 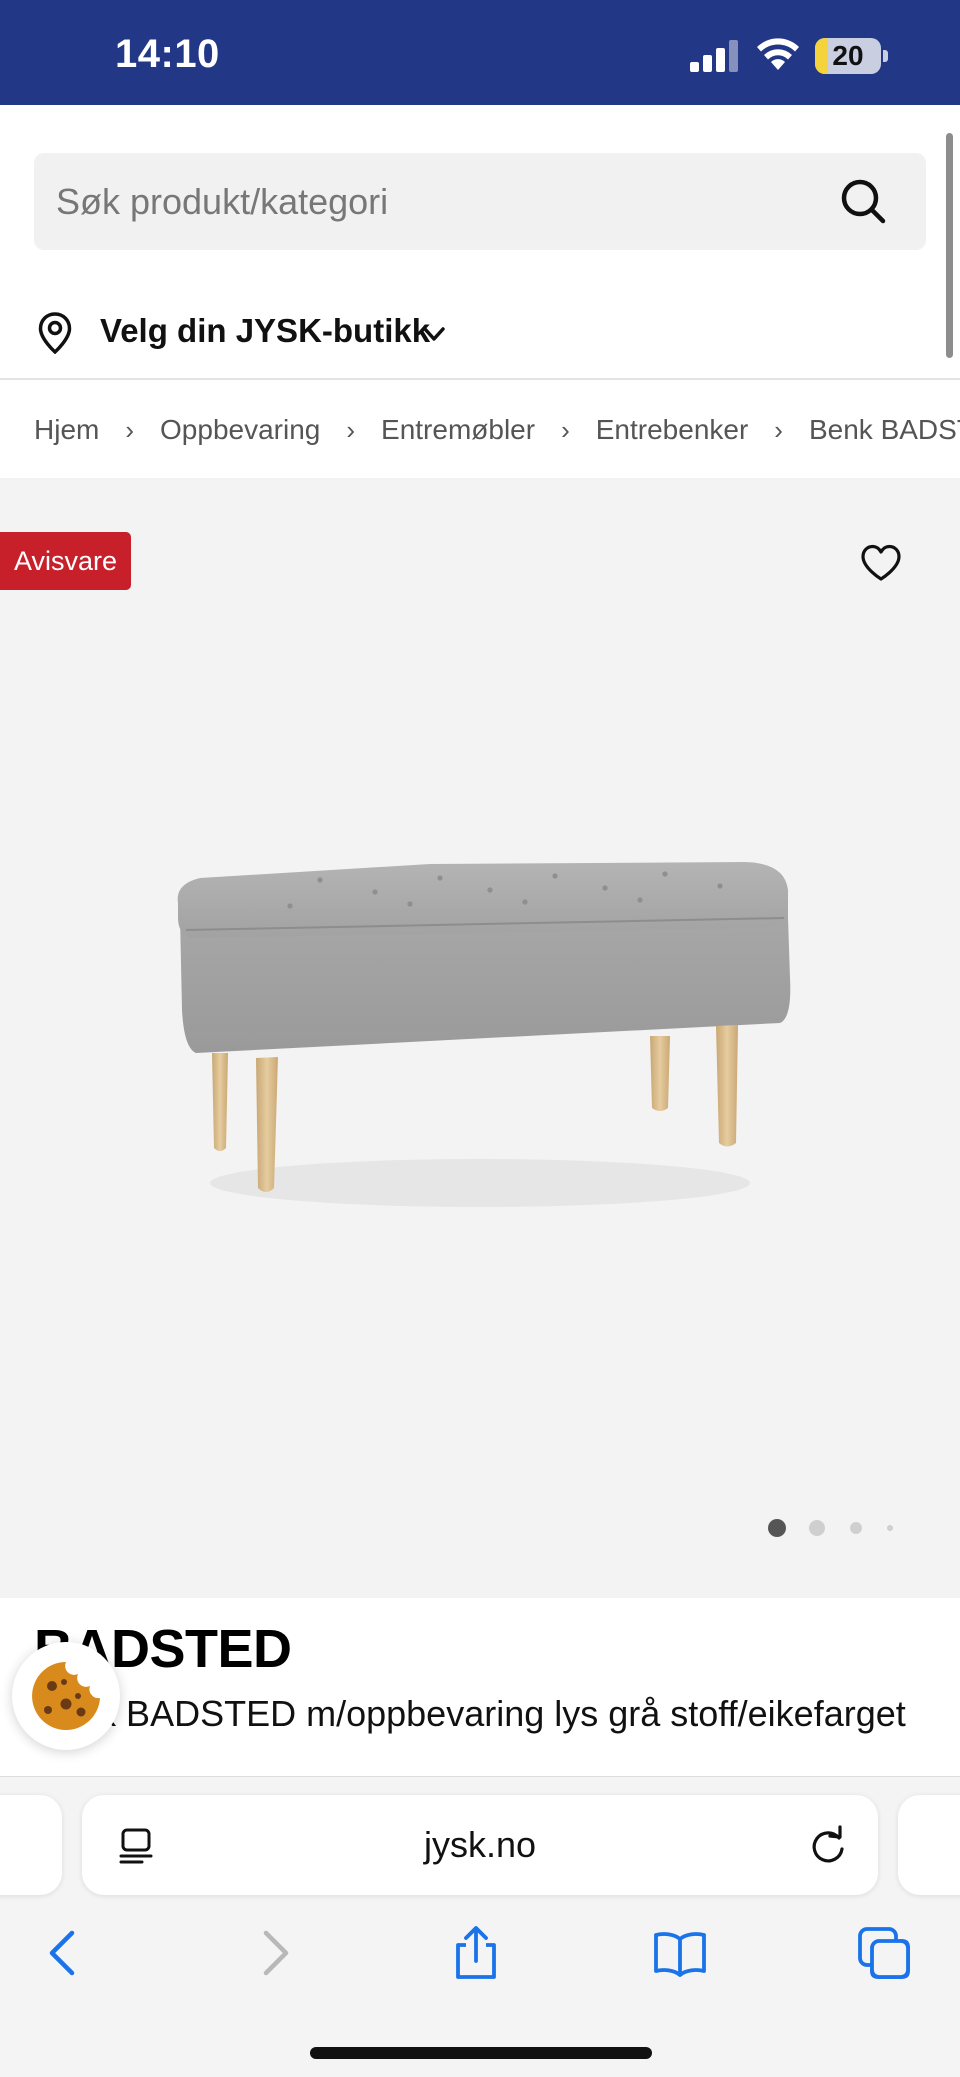 I want to click on home-indicator, so click(x=481, y=2053).